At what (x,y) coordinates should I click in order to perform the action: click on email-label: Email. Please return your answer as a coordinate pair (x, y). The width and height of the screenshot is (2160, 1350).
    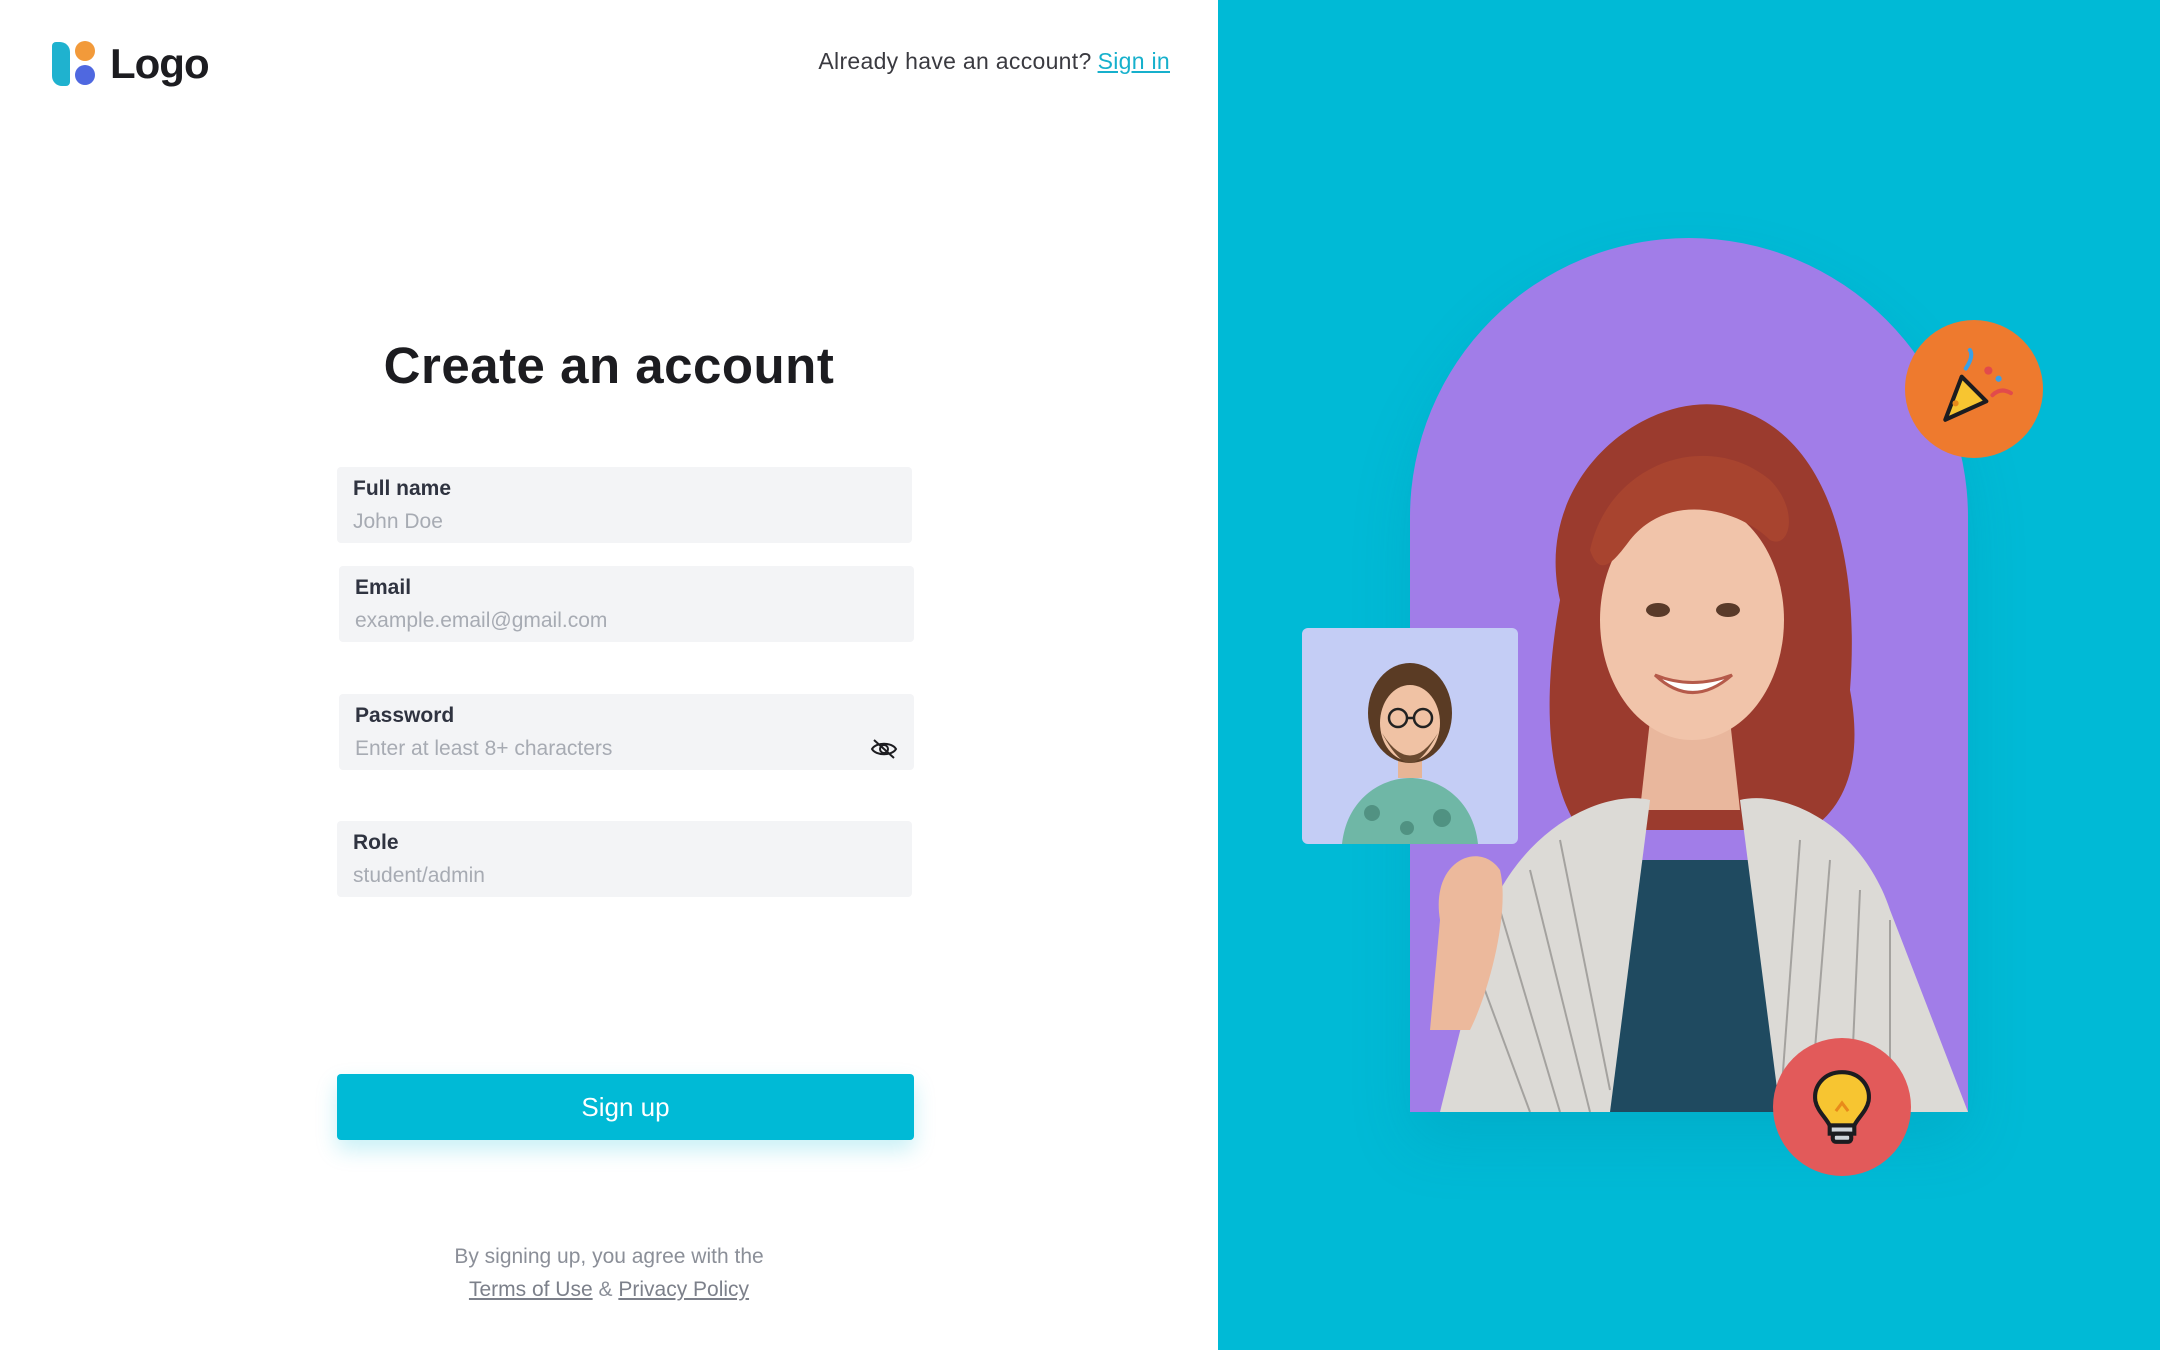
    Looking at the image, I should click on (383, 587).